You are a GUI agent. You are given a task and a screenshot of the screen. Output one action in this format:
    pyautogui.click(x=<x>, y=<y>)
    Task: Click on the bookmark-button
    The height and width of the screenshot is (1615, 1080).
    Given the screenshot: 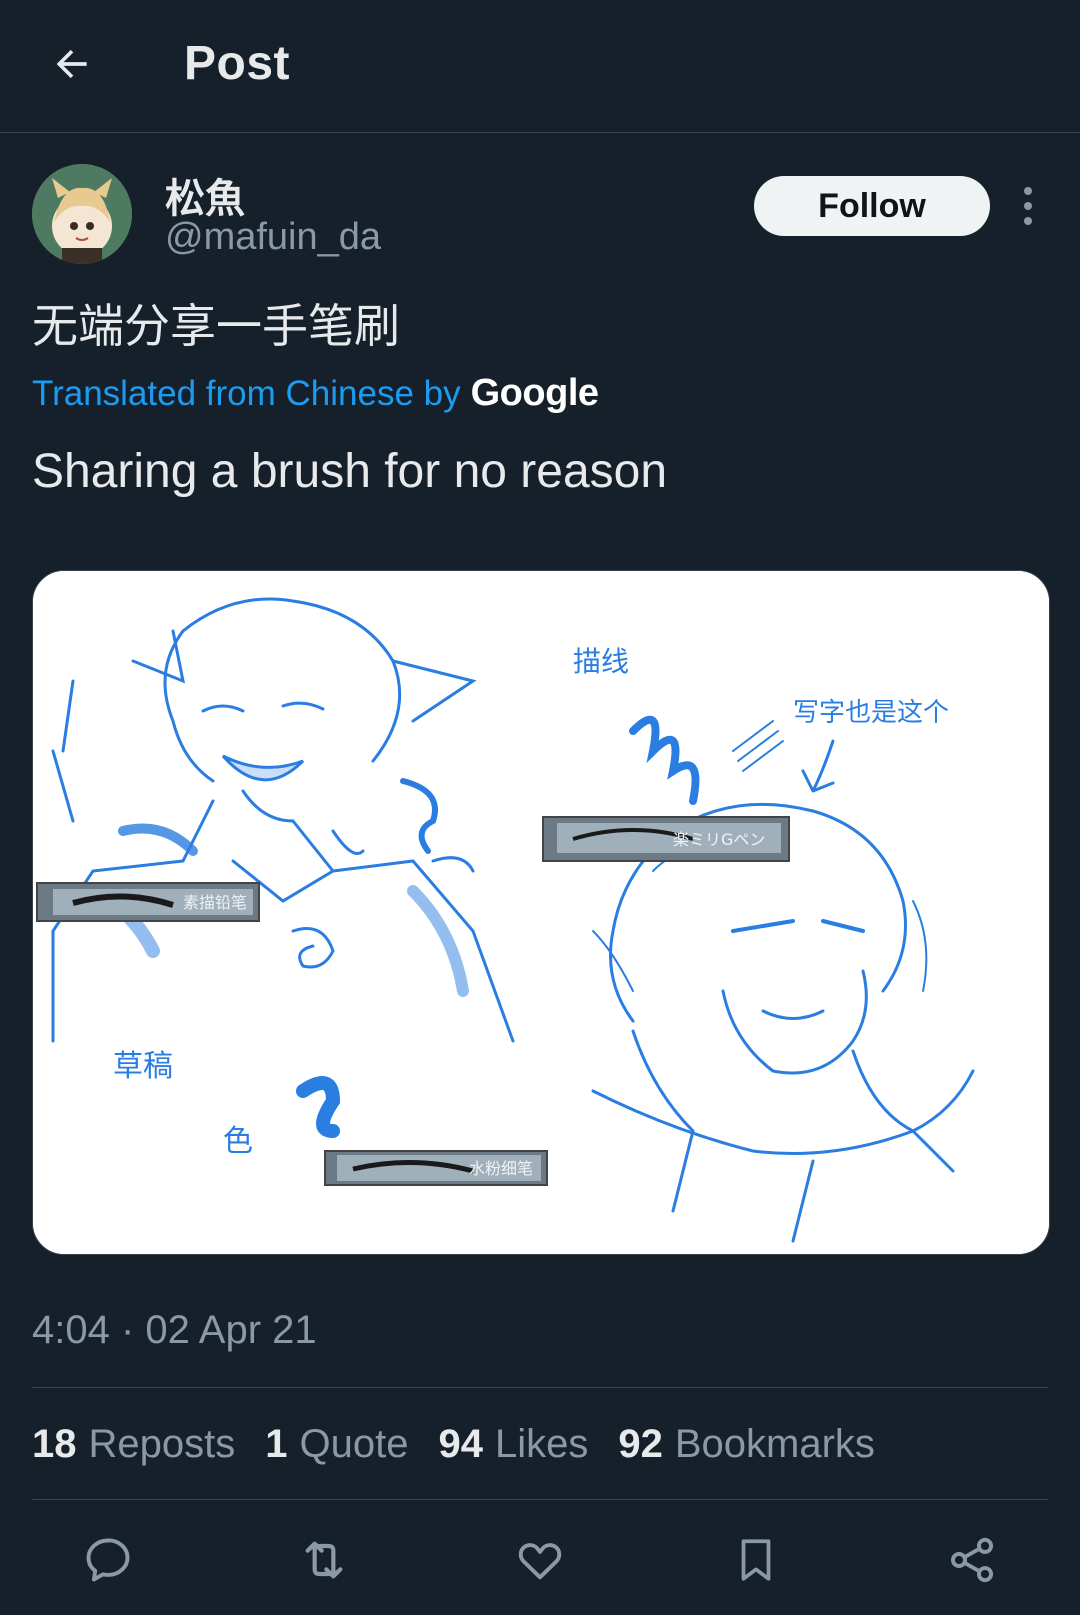 What is the action you would take?
    pyautogui.click(x=756, y=1560)
    